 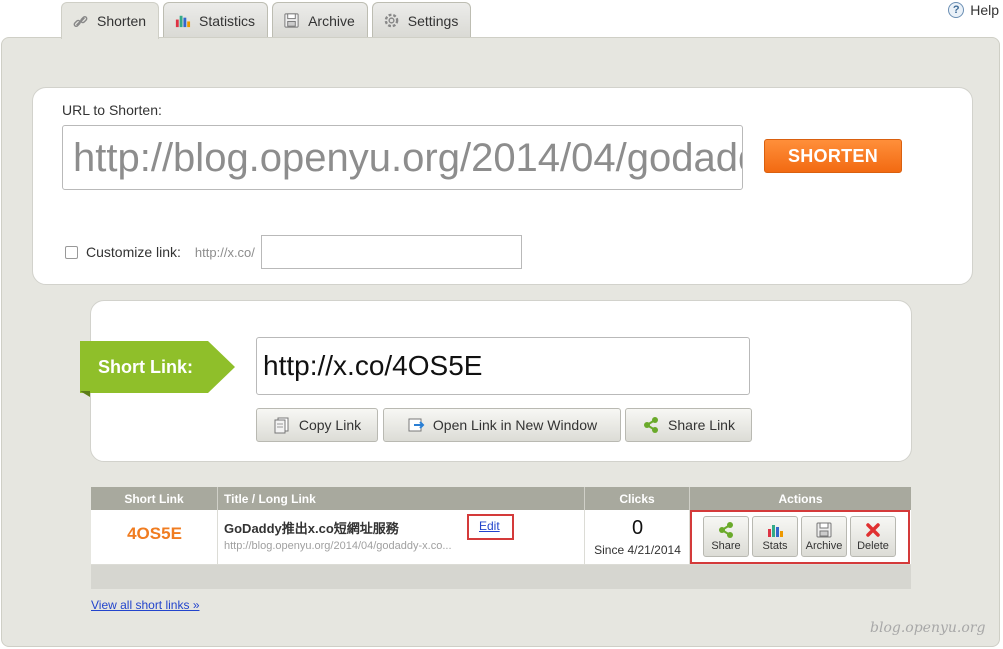 What do you see at coordinates (701, 425) in the screenshot?
I see `share-link-label: Share Link` at bounding box center [701, 425].